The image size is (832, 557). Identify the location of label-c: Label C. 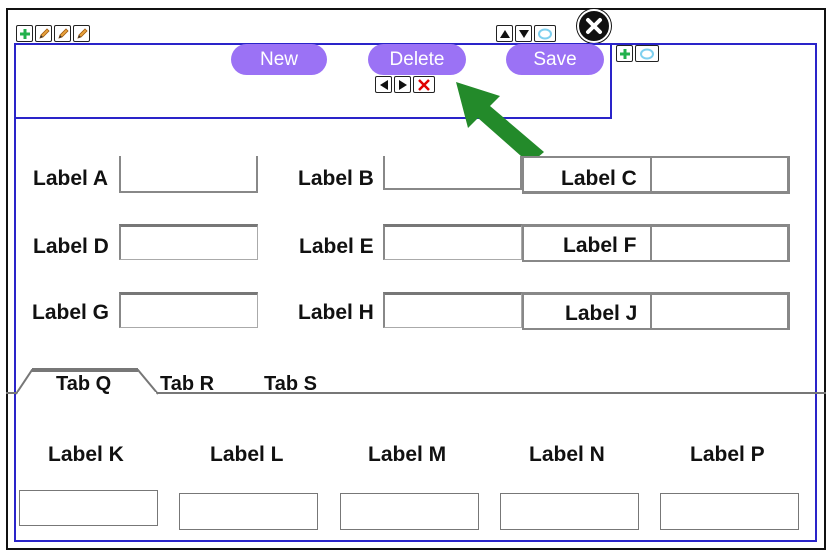
(599, 178).